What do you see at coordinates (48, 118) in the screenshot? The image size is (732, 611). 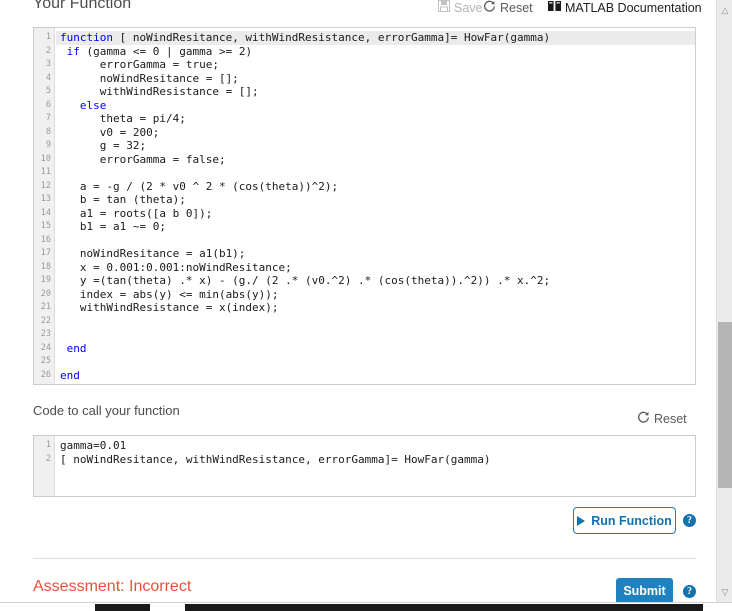 I see `line-number: 7` at bounding box center [48, 118].